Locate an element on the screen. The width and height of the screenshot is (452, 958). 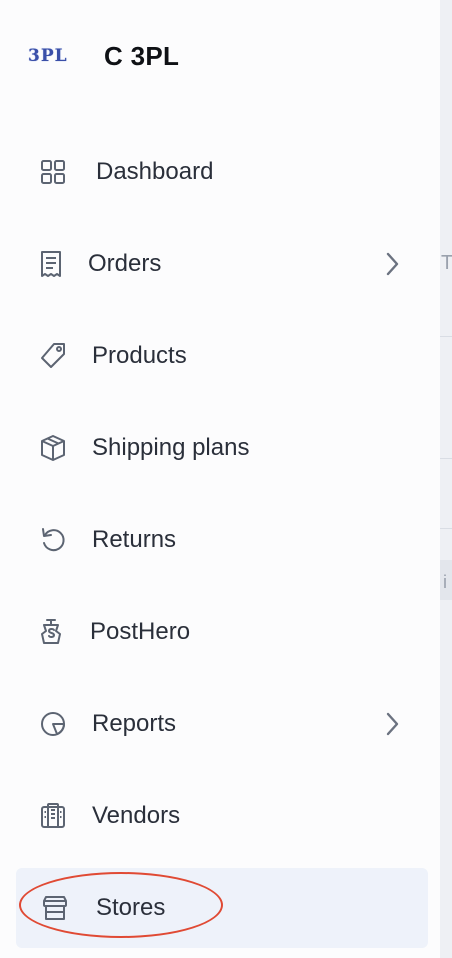
sidebar-item-label: Reports is located at coordinates (134, 723).